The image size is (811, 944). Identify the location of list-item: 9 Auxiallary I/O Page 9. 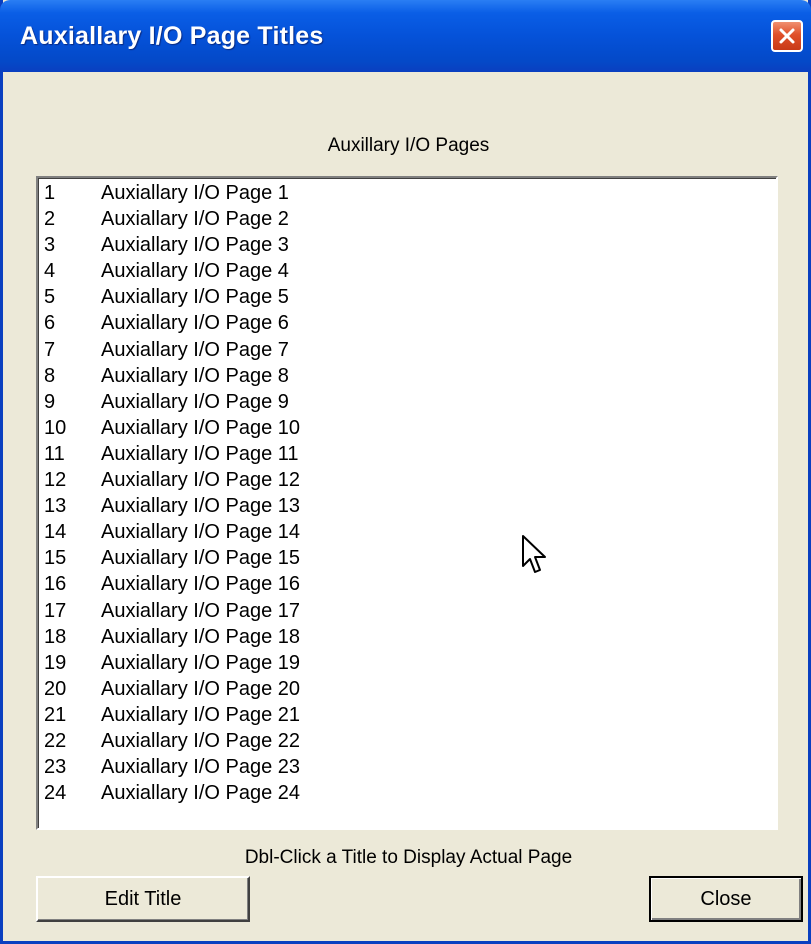
(407, 402).